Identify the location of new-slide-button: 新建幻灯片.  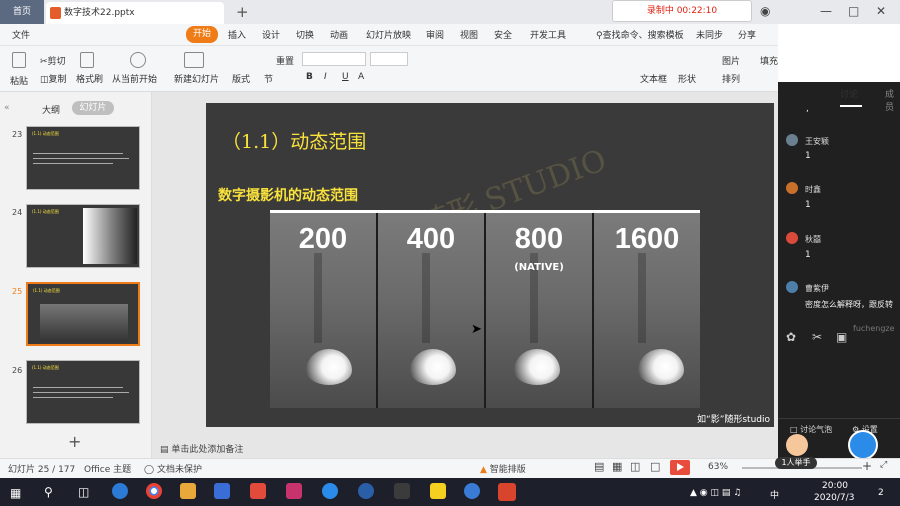
(196, 78).